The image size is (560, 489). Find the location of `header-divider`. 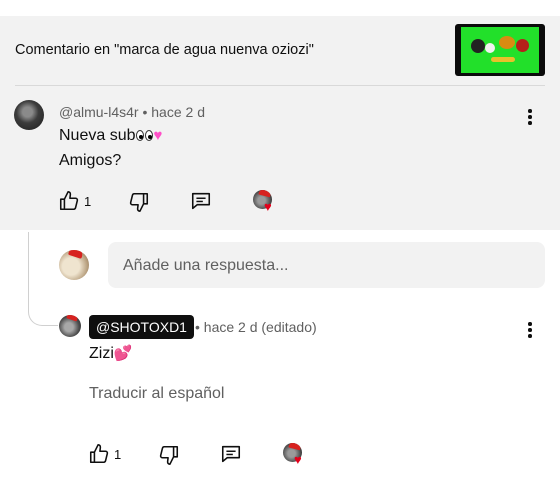

header-divider is located at coordinates (280, 85).